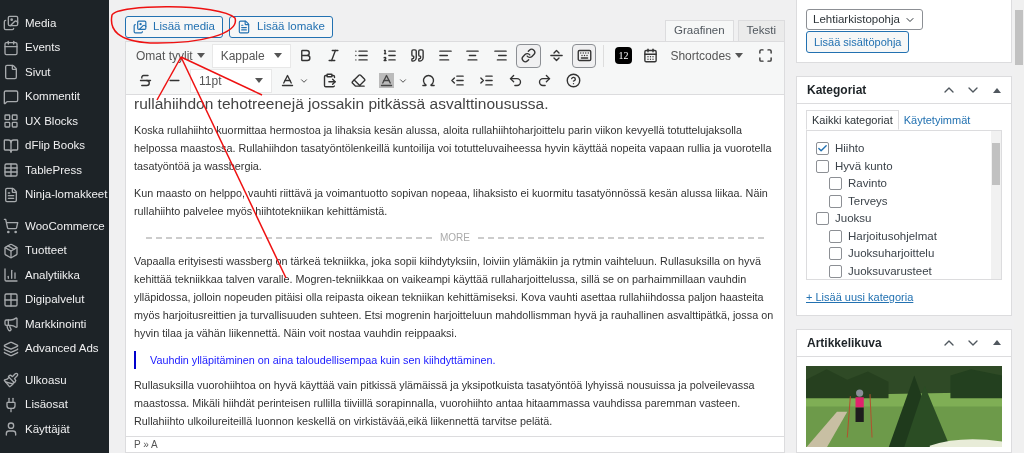 The image size is (1024, 453). What do you see at coordinates (853, 219) in the screenshot?
I see `category-label: Juoksu` at bounding box center [853, 219].